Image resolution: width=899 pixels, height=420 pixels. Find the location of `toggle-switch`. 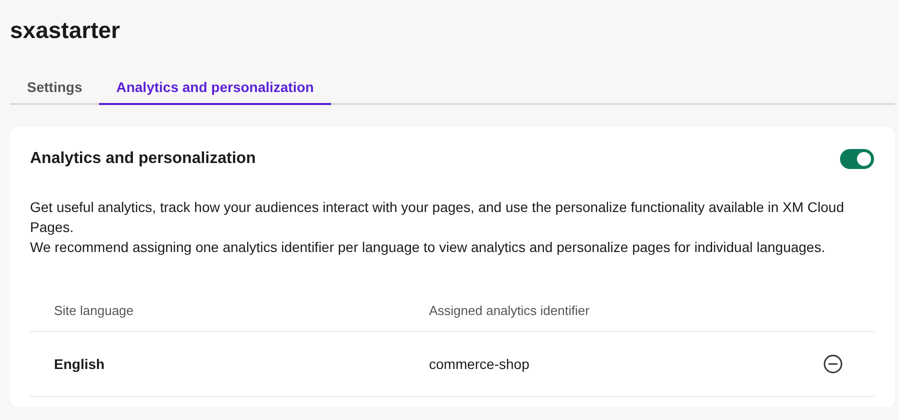

toggle-switch is located at coordinates (857, 159).